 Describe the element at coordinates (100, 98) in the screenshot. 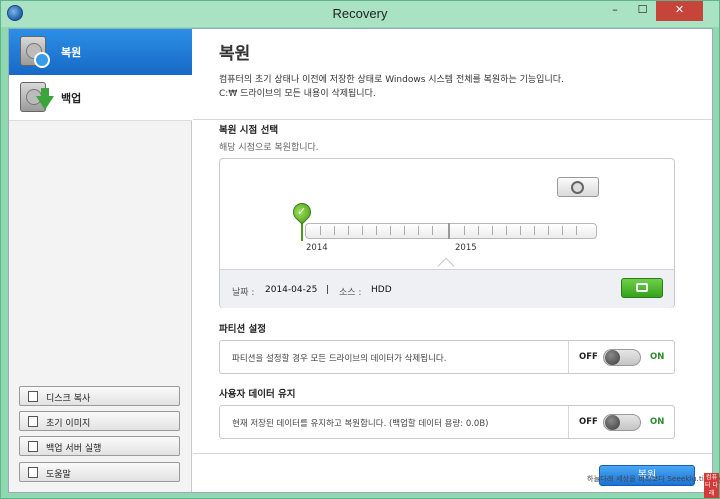

I see `sidebar-item-backup: 백업` at that location.